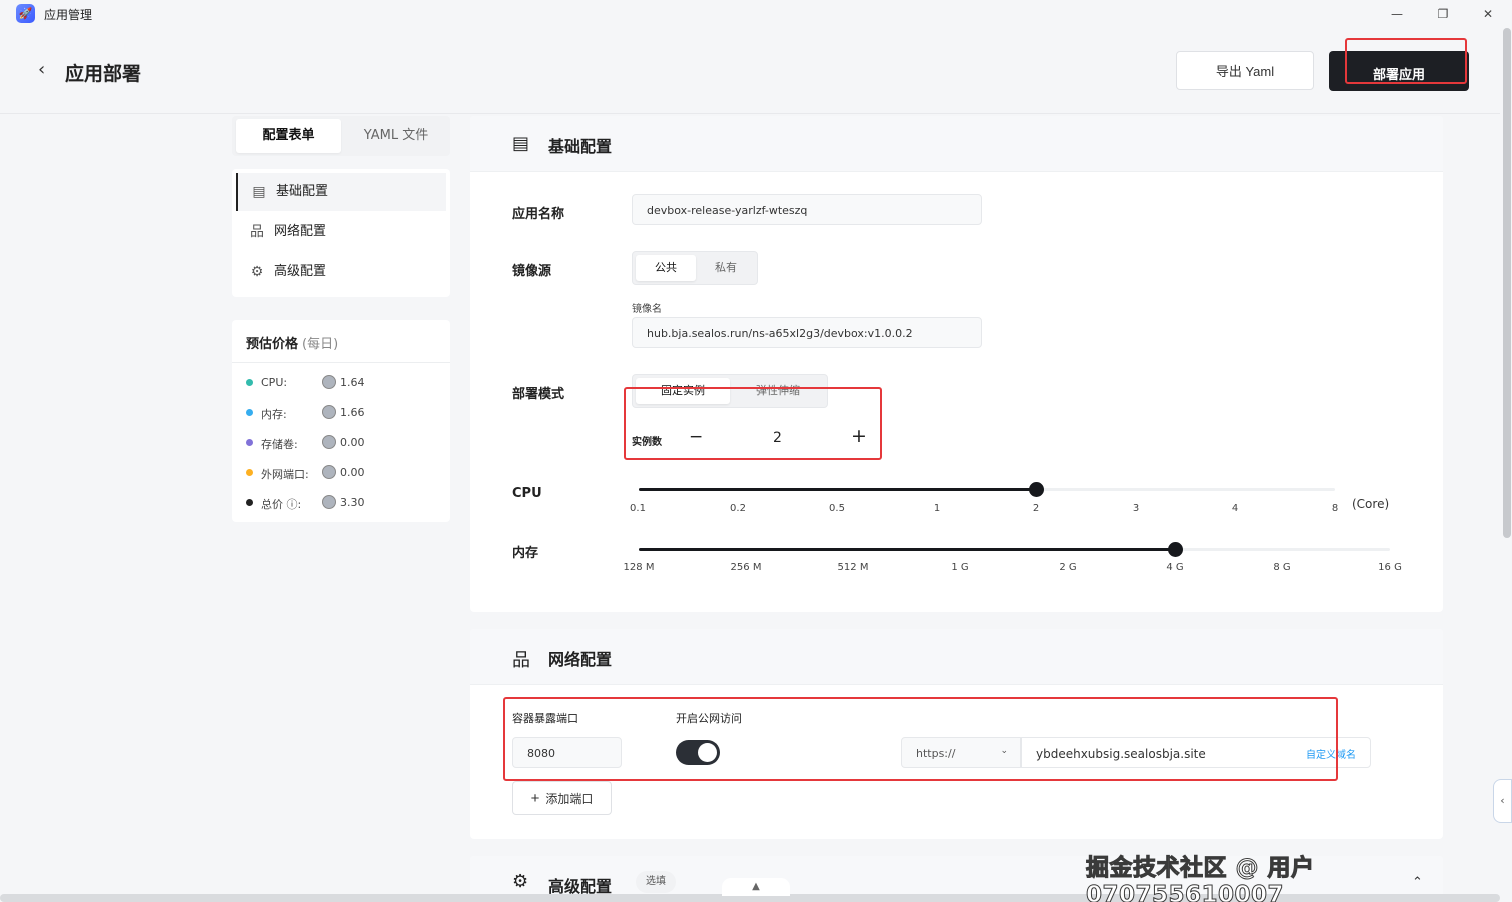  I want to click on page-title: 应用部署, so click(103, 74).